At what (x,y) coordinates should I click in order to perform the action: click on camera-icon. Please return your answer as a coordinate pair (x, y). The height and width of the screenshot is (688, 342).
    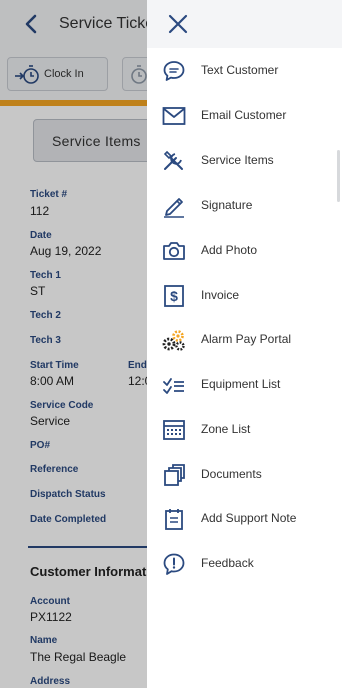
    Looking at the image, I should click on (174, 251).